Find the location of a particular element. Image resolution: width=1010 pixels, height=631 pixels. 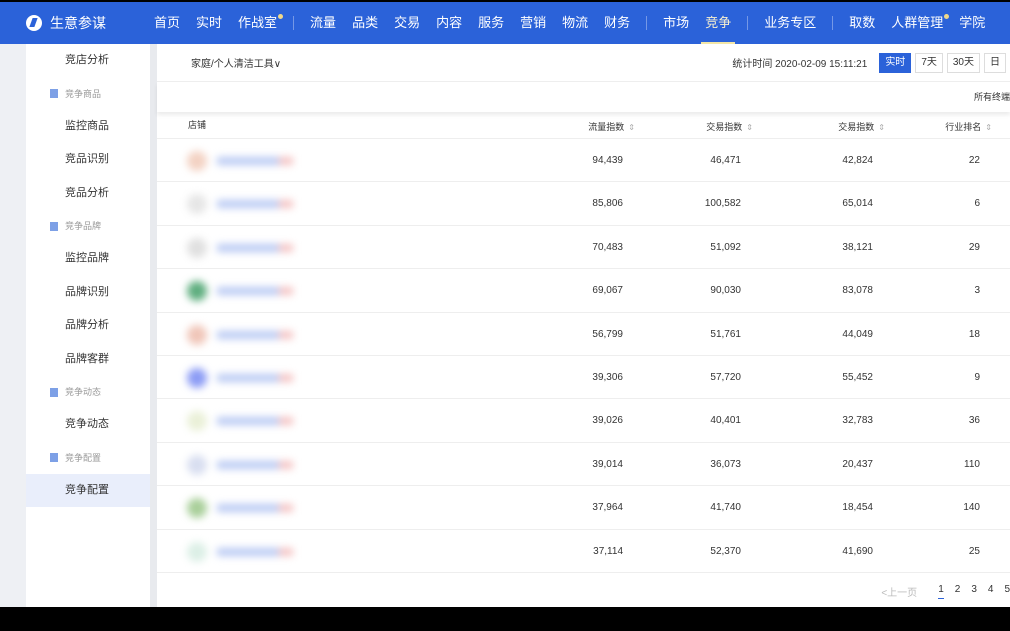

page-1: 1 is located at coordinates (941, 591).